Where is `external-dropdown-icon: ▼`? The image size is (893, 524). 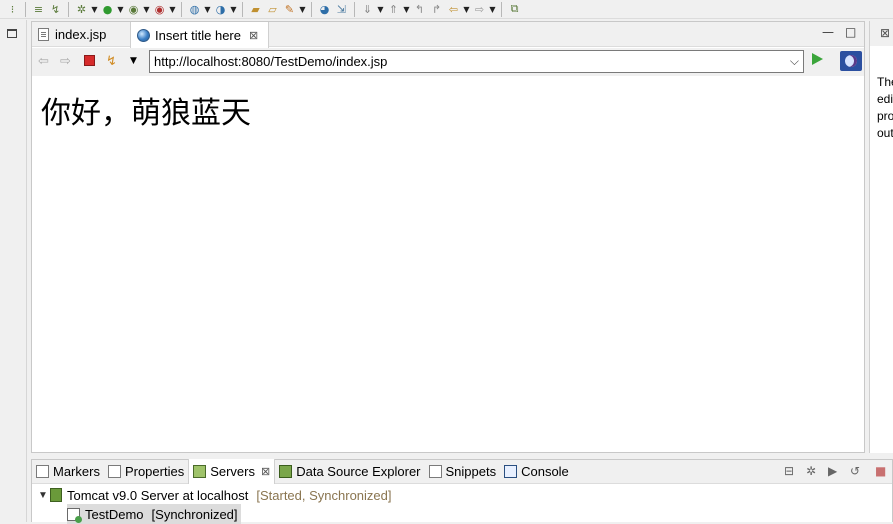
external-dropdown-icon: ▼ is located at coordinates (172, 9).